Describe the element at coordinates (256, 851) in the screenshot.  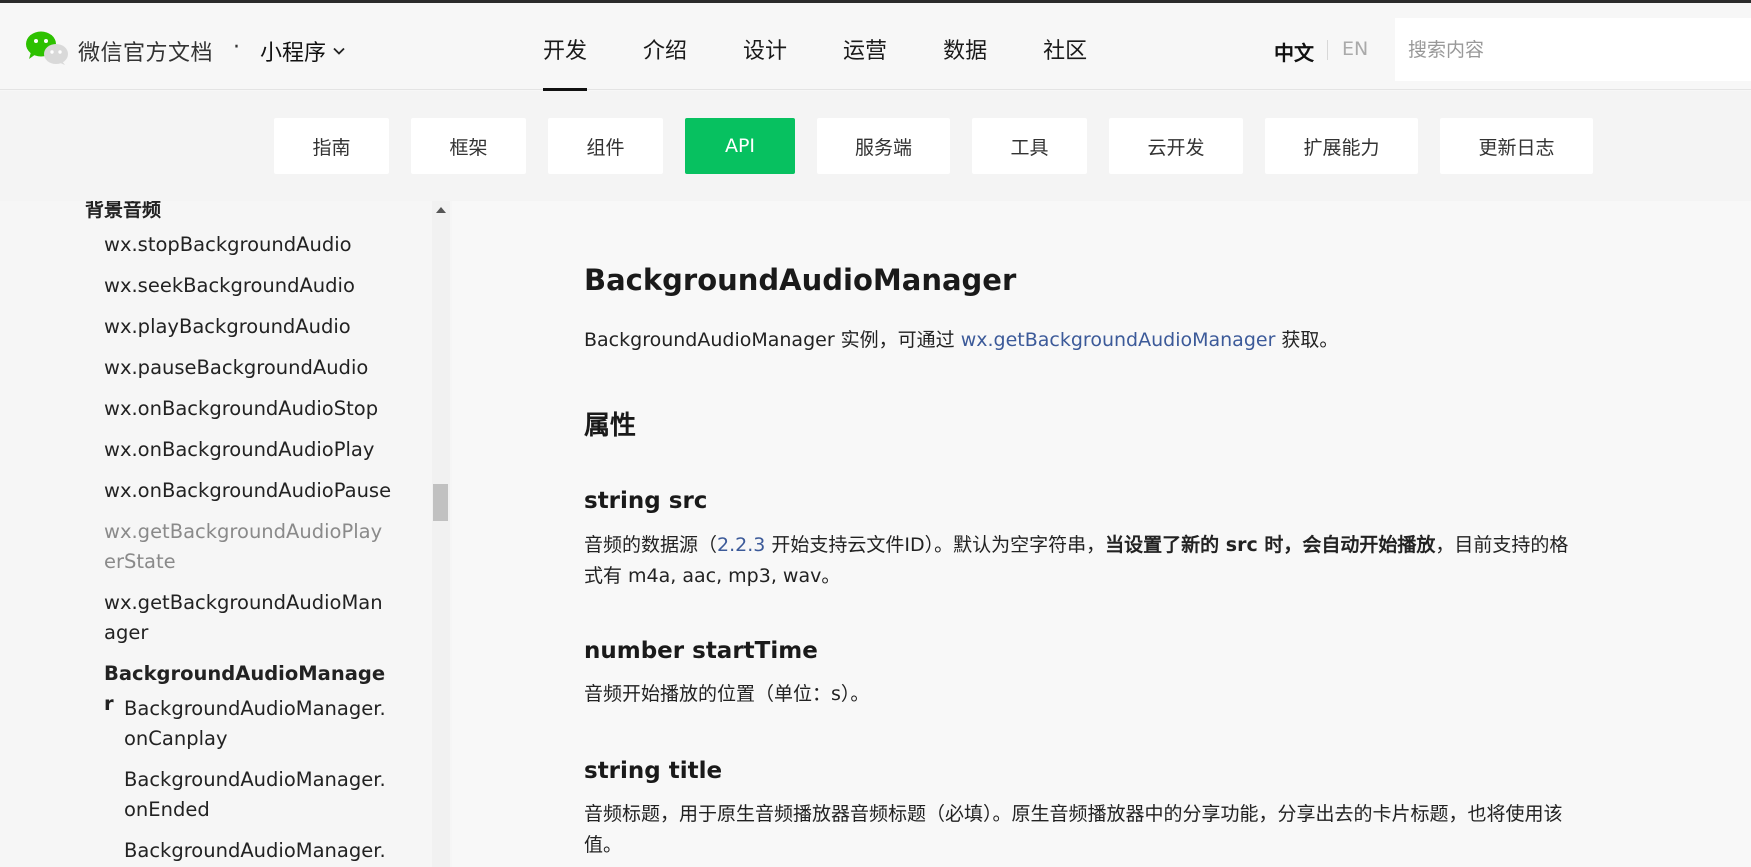
I see `sidebar-item-bg-audio-manager-o: BackgroundAudioManager.o` at that location.